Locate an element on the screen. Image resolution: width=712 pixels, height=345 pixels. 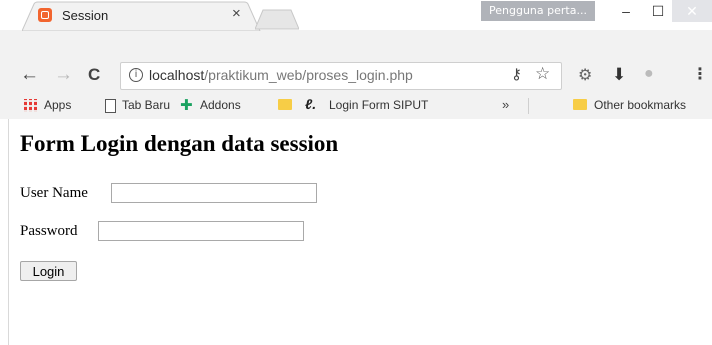
bookmarks-overflow-button: » is located at coordinates (505, 104).